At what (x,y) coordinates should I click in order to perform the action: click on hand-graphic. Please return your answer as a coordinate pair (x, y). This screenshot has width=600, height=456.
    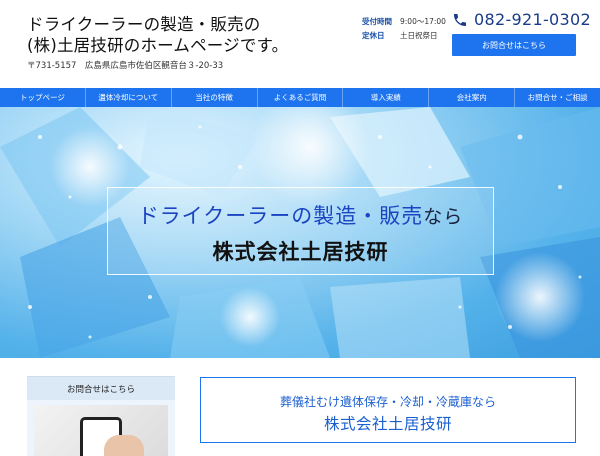
    Looking at the image, I should click on (124, 445).